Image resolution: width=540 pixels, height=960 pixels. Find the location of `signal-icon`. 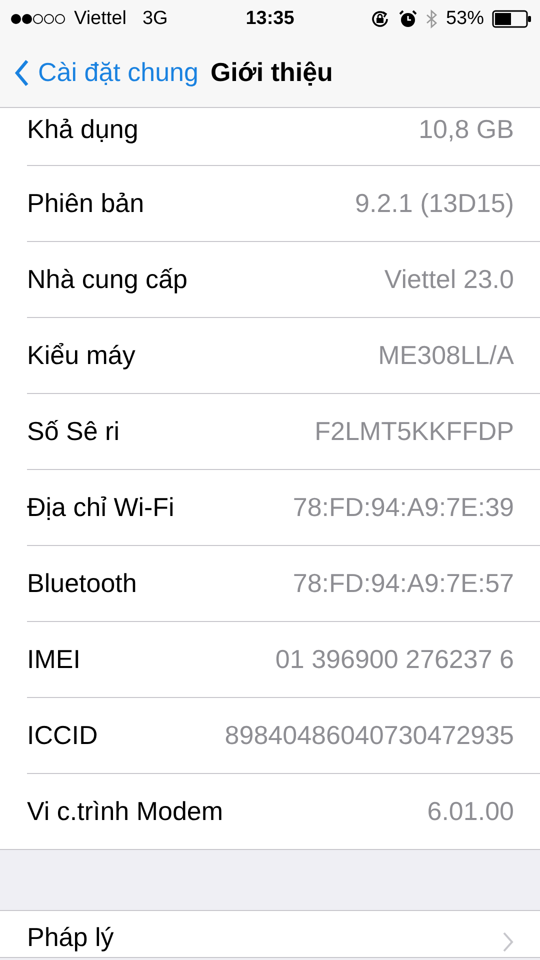

signal-icon is located at coordinates (38, 19).